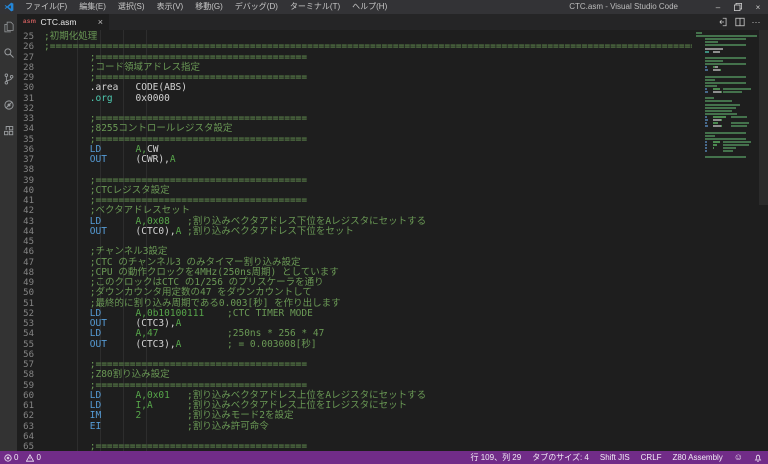 The height and width of the screenshot is (464, 768). I want to click on line-number: 48, so click(28, 272).